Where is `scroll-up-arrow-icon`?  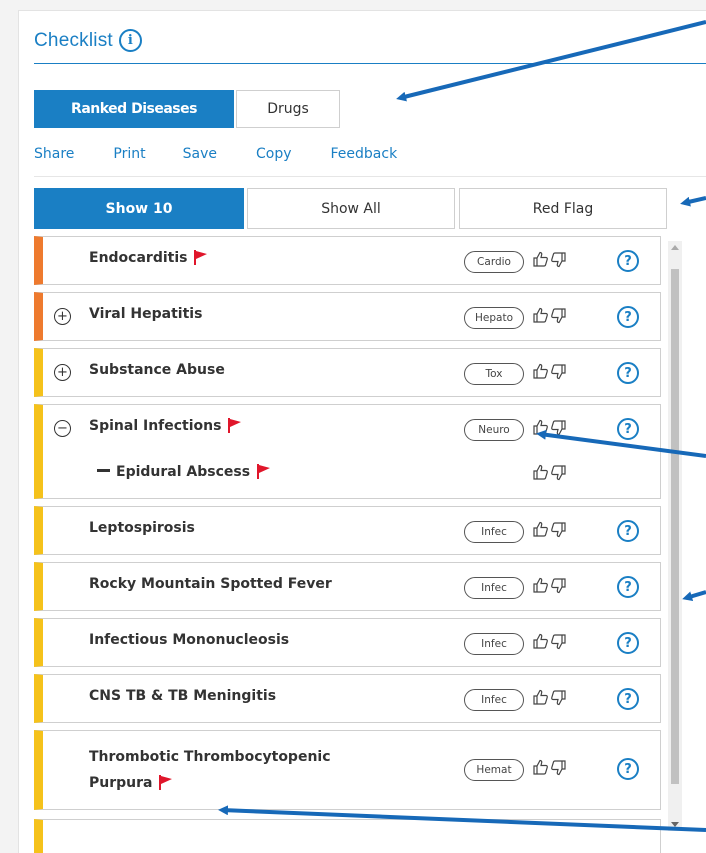
scroll-up-arrow-icon is located at coordinates (675, 247).